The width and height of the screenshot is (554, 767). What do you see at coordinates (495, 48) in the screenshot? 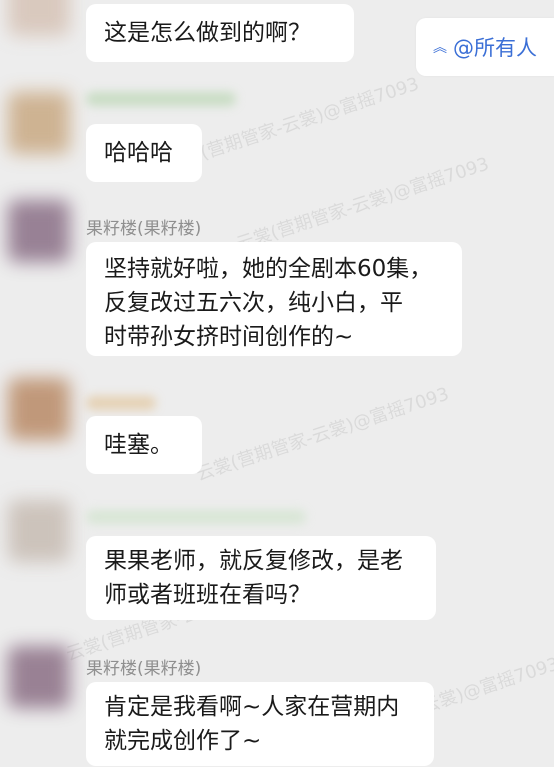
I see `mention-label: @所有人` at bounding box center [495, 48].